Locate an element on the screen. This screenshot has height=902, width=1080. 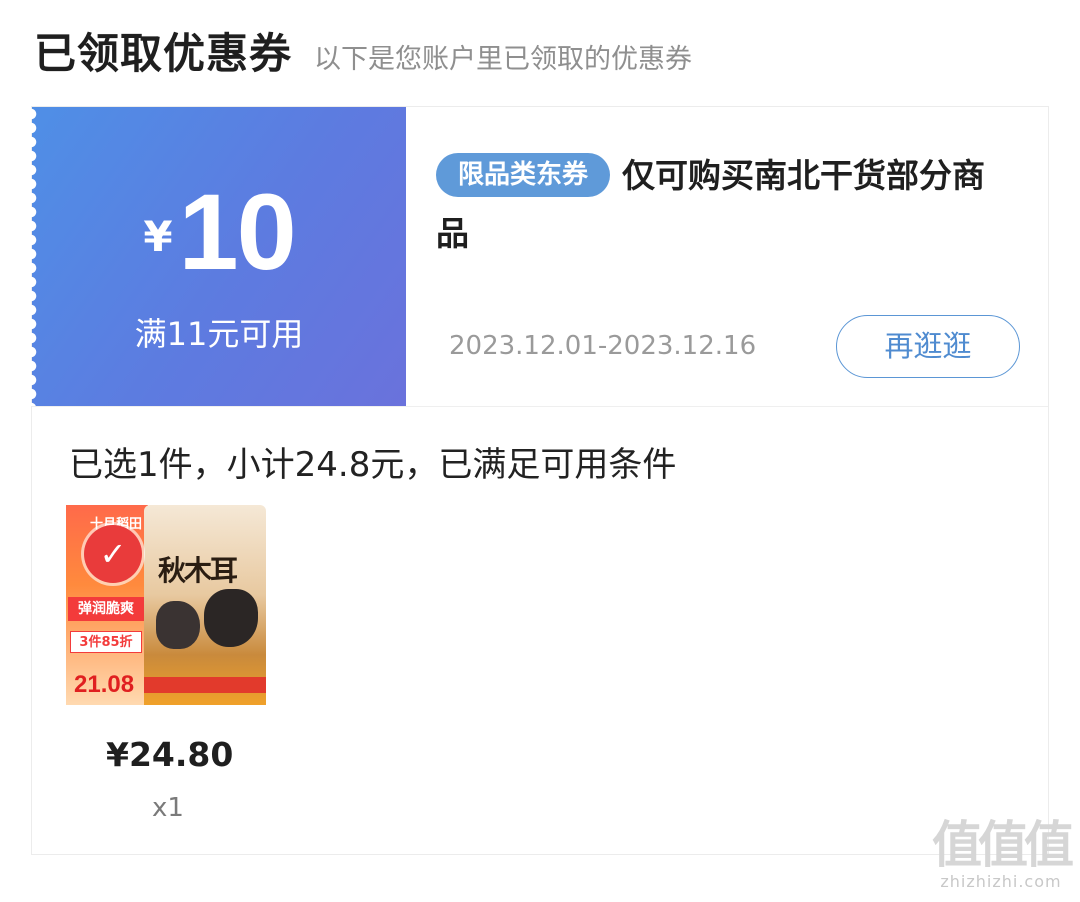
site-watermark: 值值值 zhizhizhi.com is located at coordinates (1002, 853).